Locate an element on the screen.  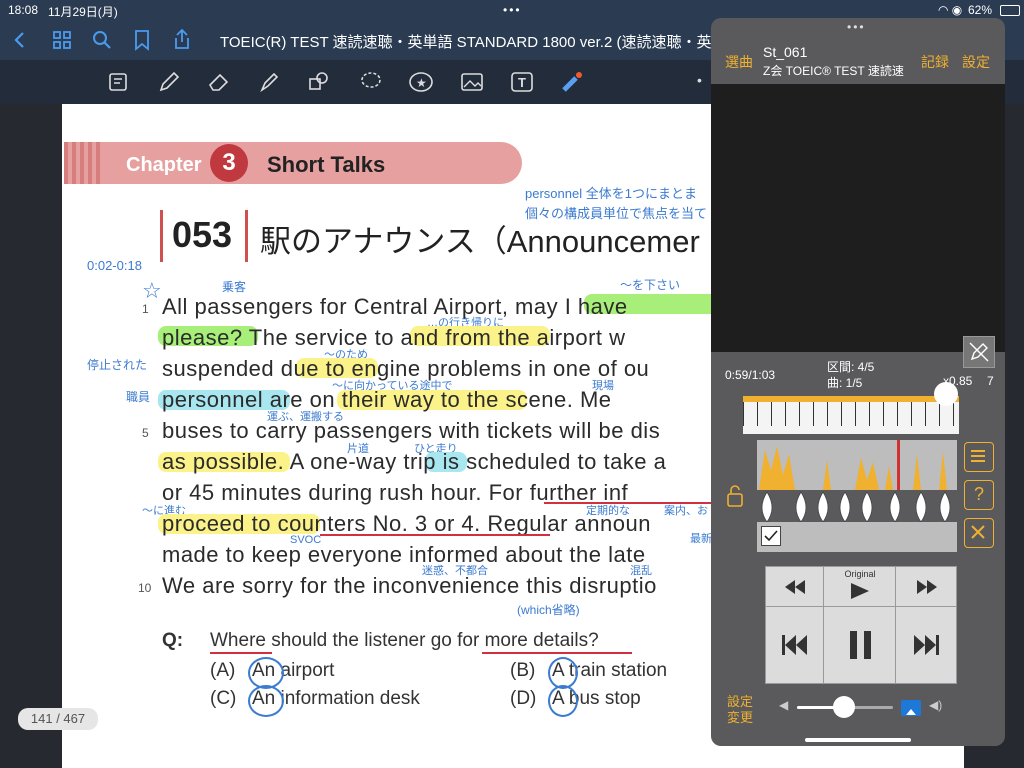
note-passenger: 乗客 is located at coordinates (234, 287).